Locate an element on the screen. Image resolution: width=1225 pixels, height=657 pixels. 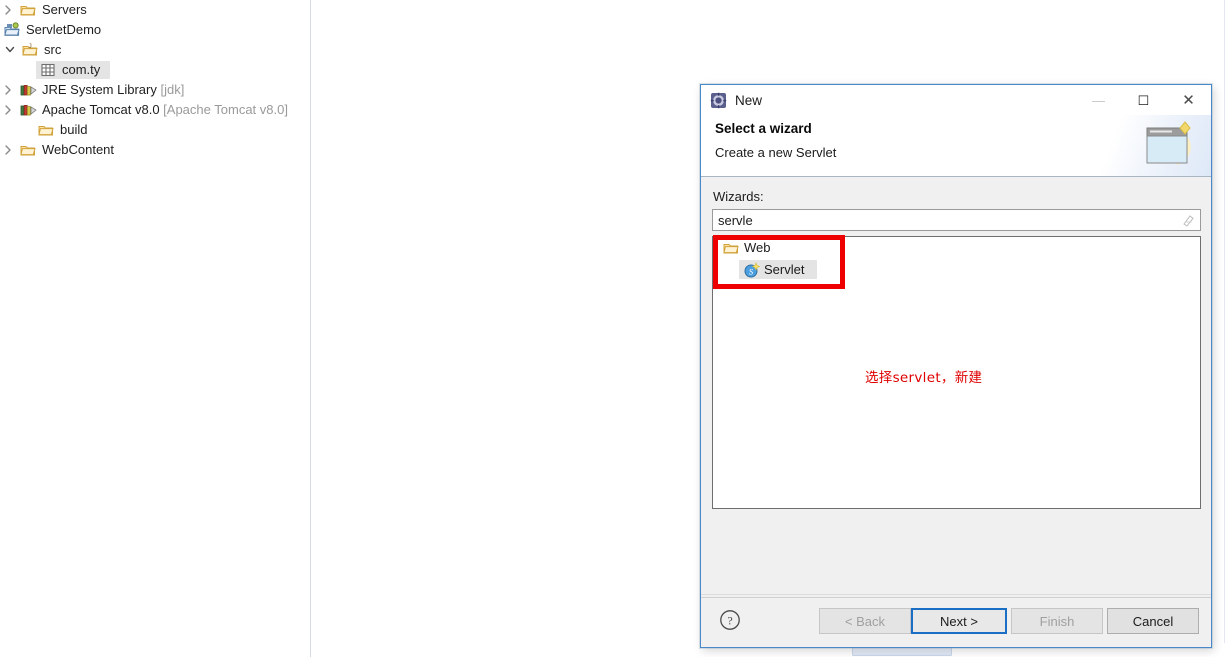
close-button: ✕ is located at coordinates (1188, 100).